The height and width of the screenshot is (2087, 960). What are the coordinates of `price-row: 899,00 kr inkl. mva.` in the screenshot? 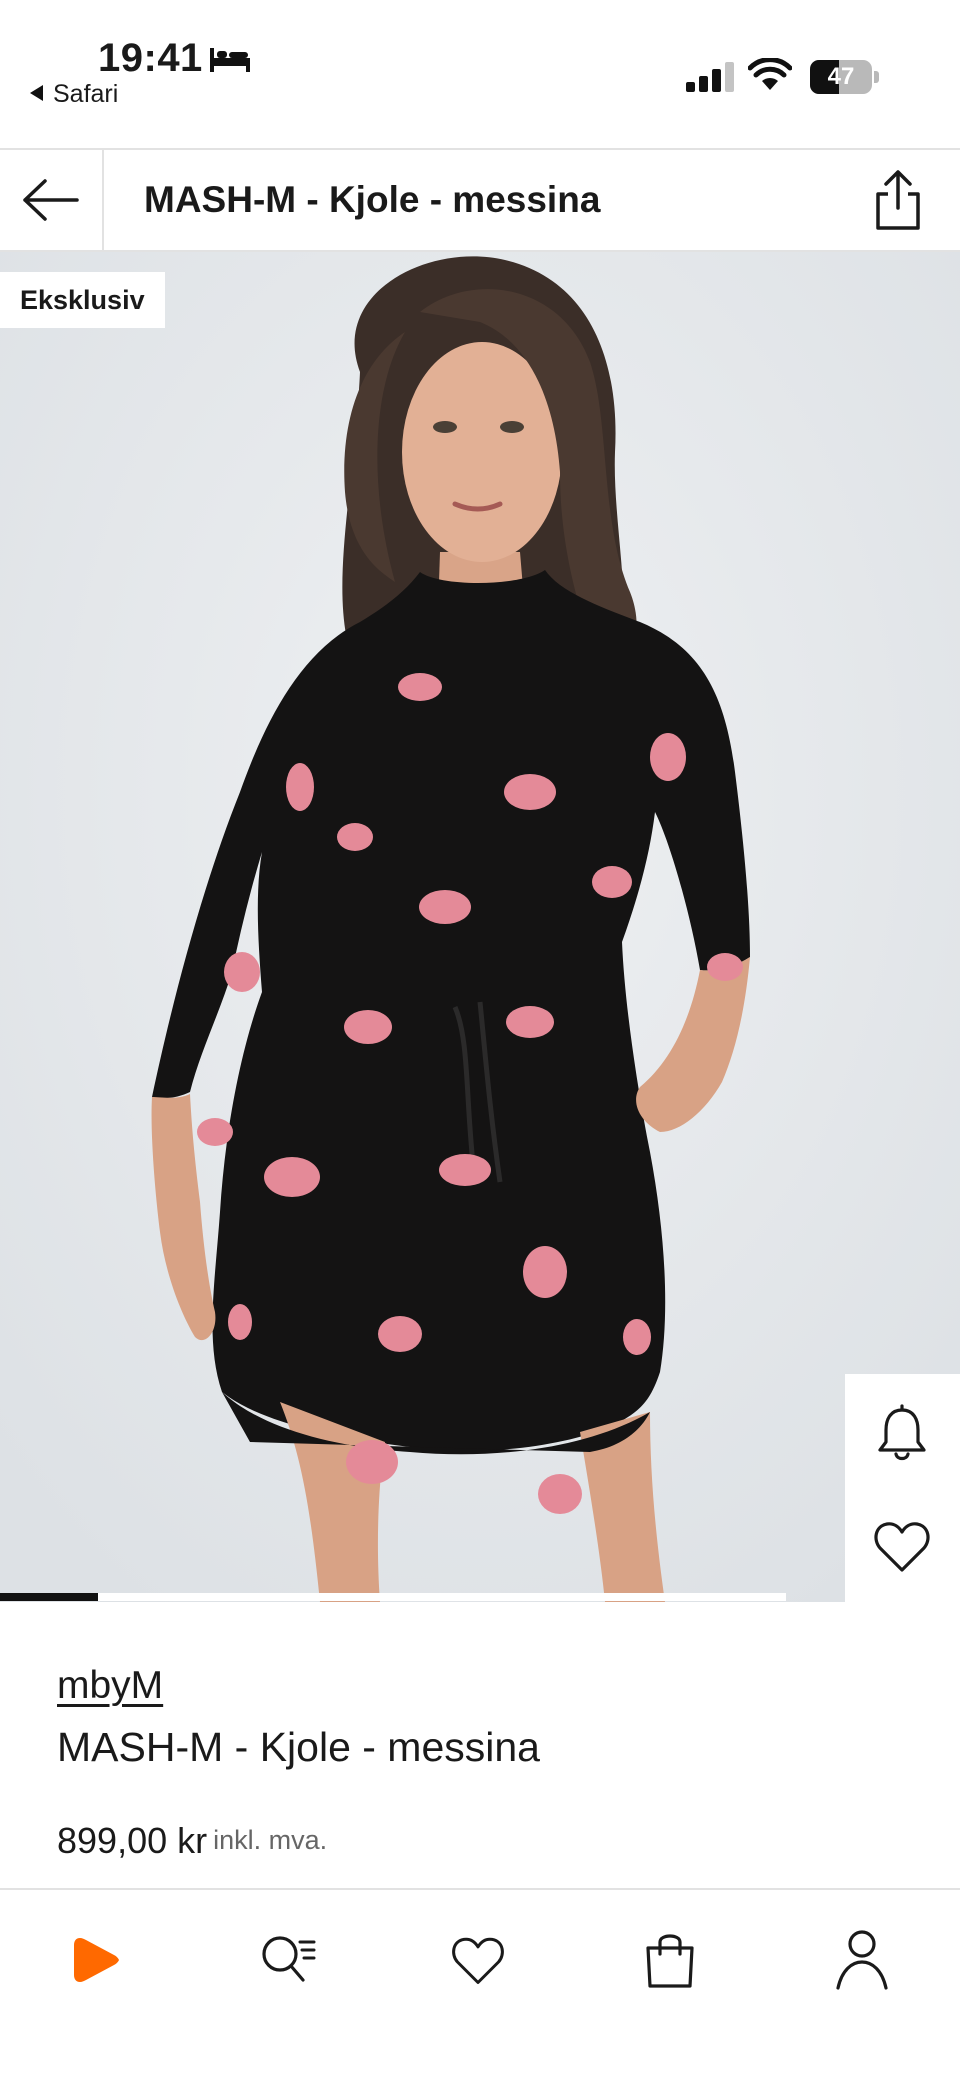 It's located at (192, 1841).